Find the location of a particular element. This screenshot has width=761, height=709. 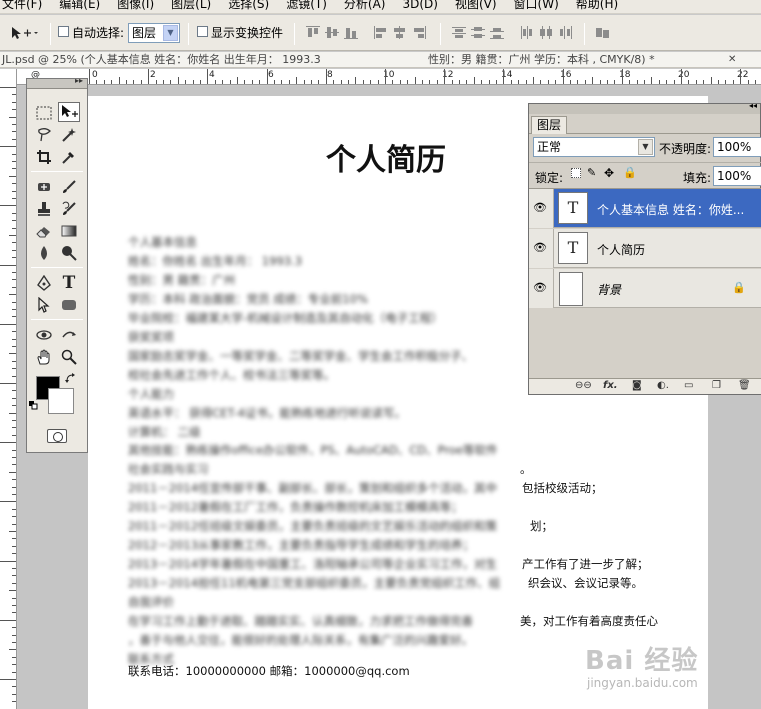

distribute-right-icon is located at coordinates (565, 32).